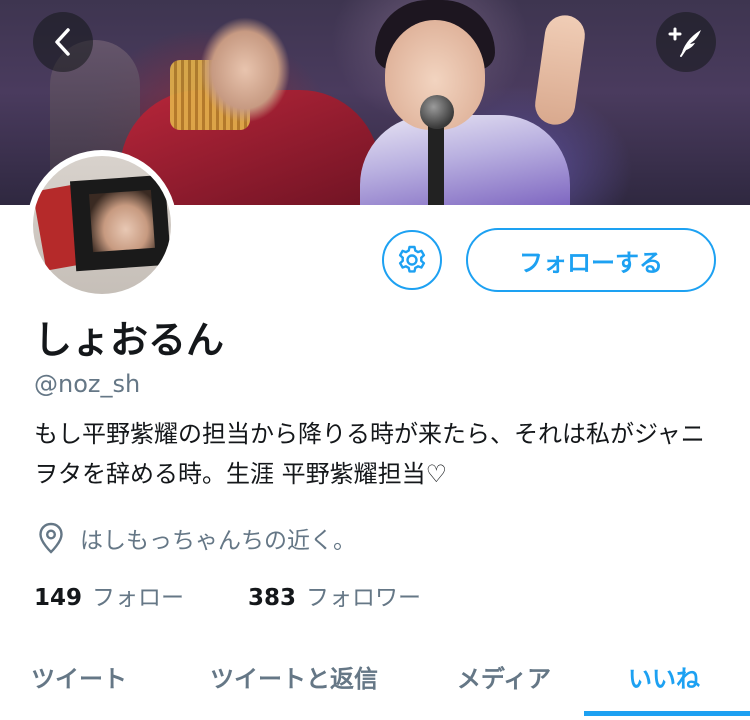 The image size is (750, 720). I want to click on banner-figure-left-face, so click(245, 107).